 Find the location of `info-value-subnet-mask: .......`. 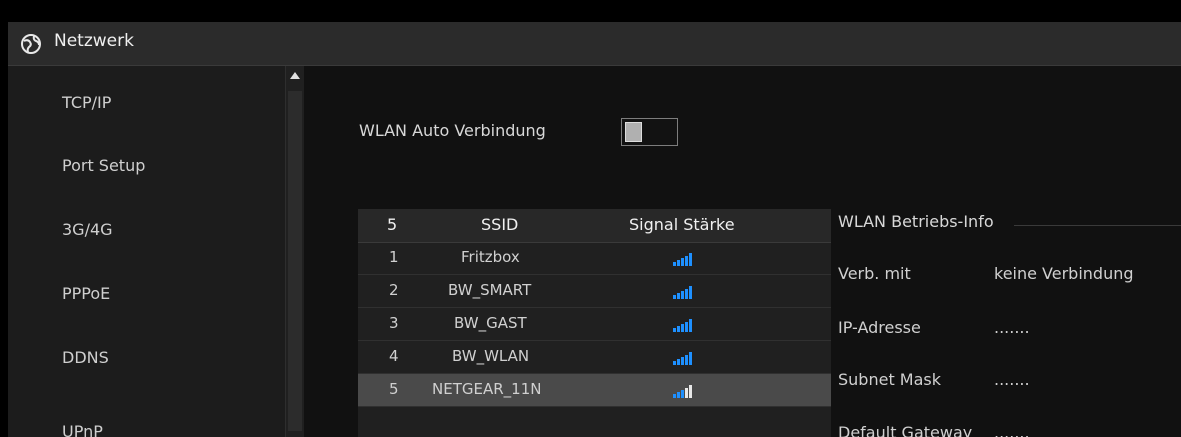

info-value-subnet-mask: ....... is located at coordinates (1012, 379).